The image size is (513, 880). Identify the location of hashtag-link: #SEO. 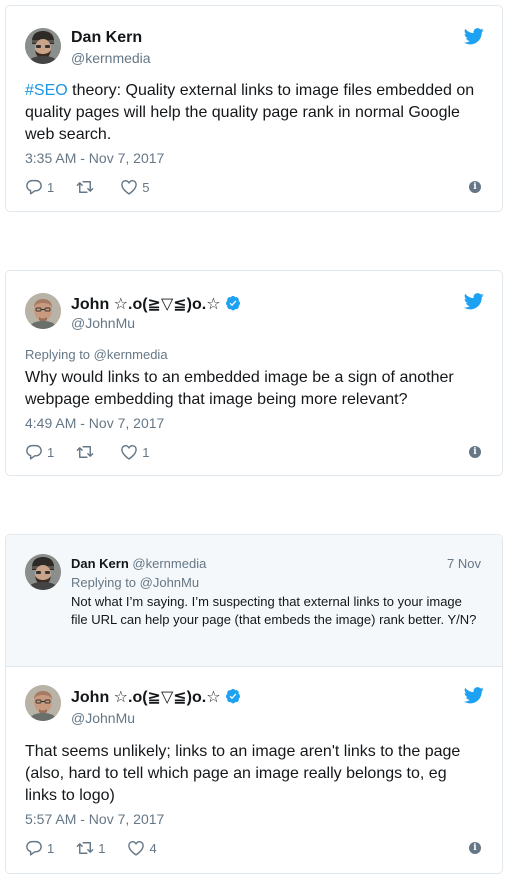
(46, 90).